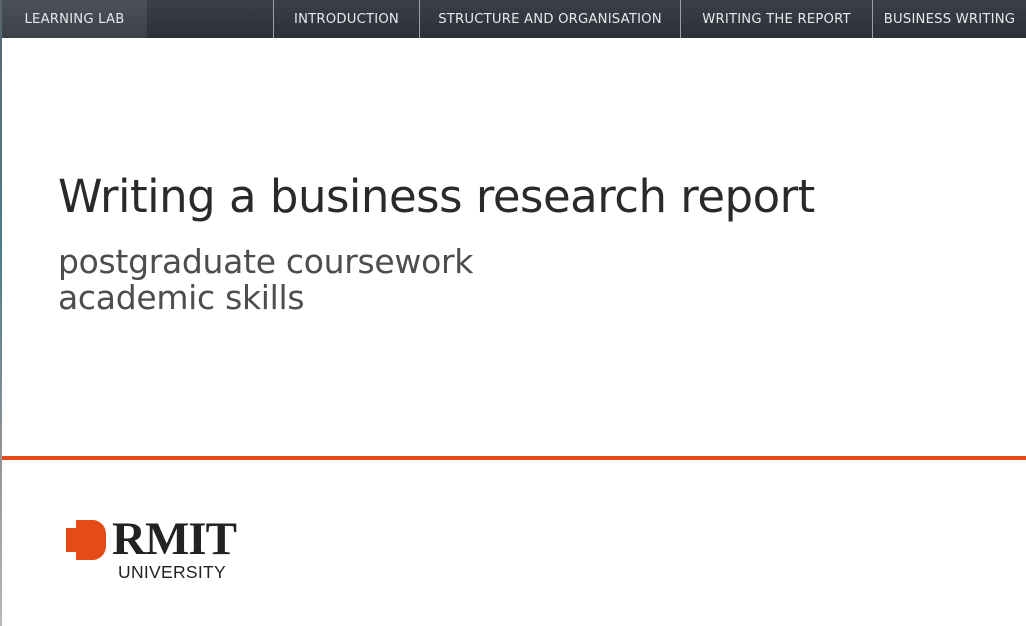 Image resolution: width=1026 pixels, height=626 pixels. Describe the element at coordinates (210, 19) in the screenshot. I see `nav-spacer` at that location.